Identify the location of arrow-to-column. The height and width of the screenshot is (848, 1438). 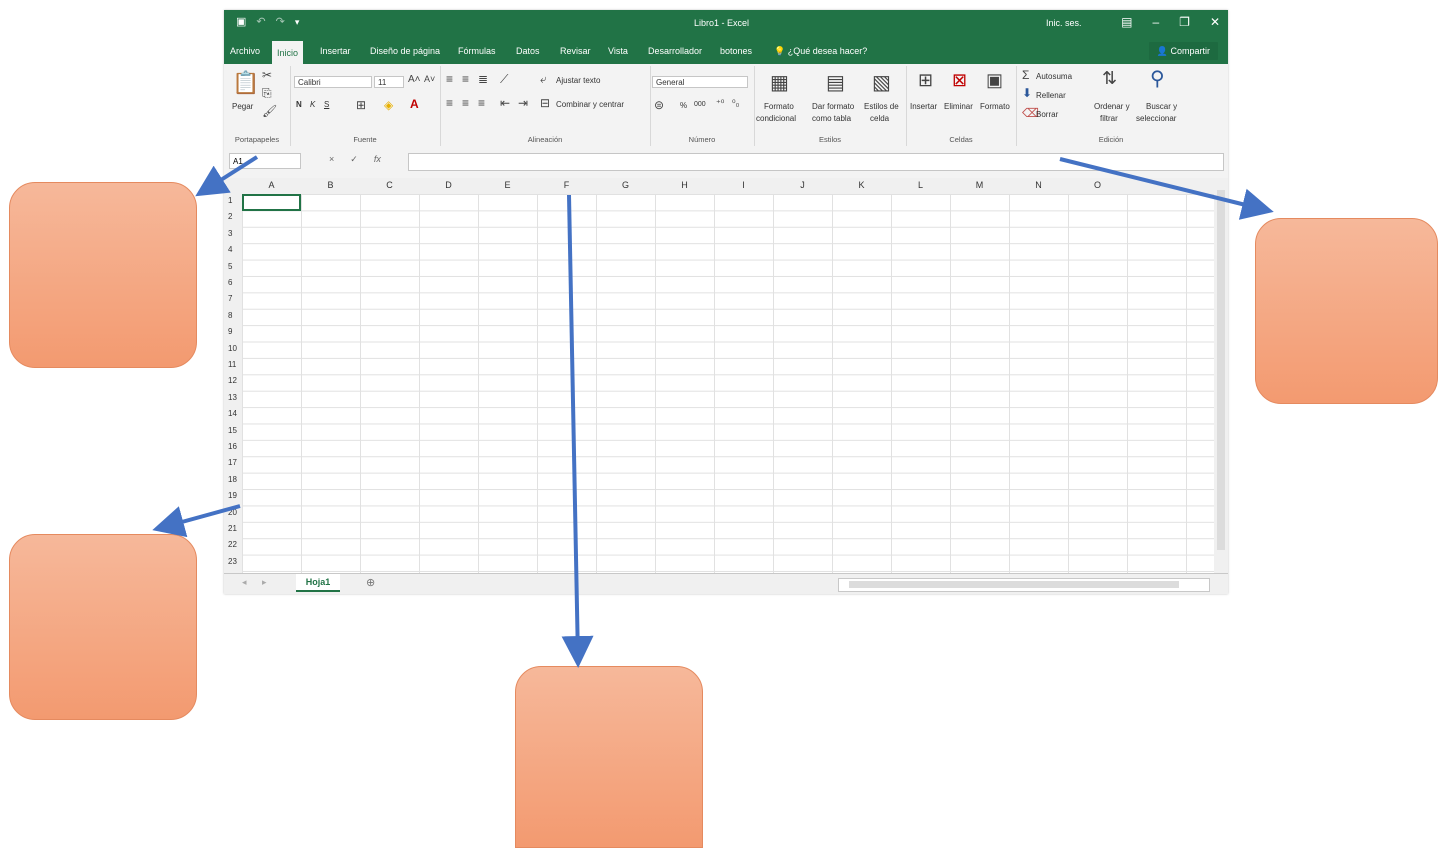
(577, 431).